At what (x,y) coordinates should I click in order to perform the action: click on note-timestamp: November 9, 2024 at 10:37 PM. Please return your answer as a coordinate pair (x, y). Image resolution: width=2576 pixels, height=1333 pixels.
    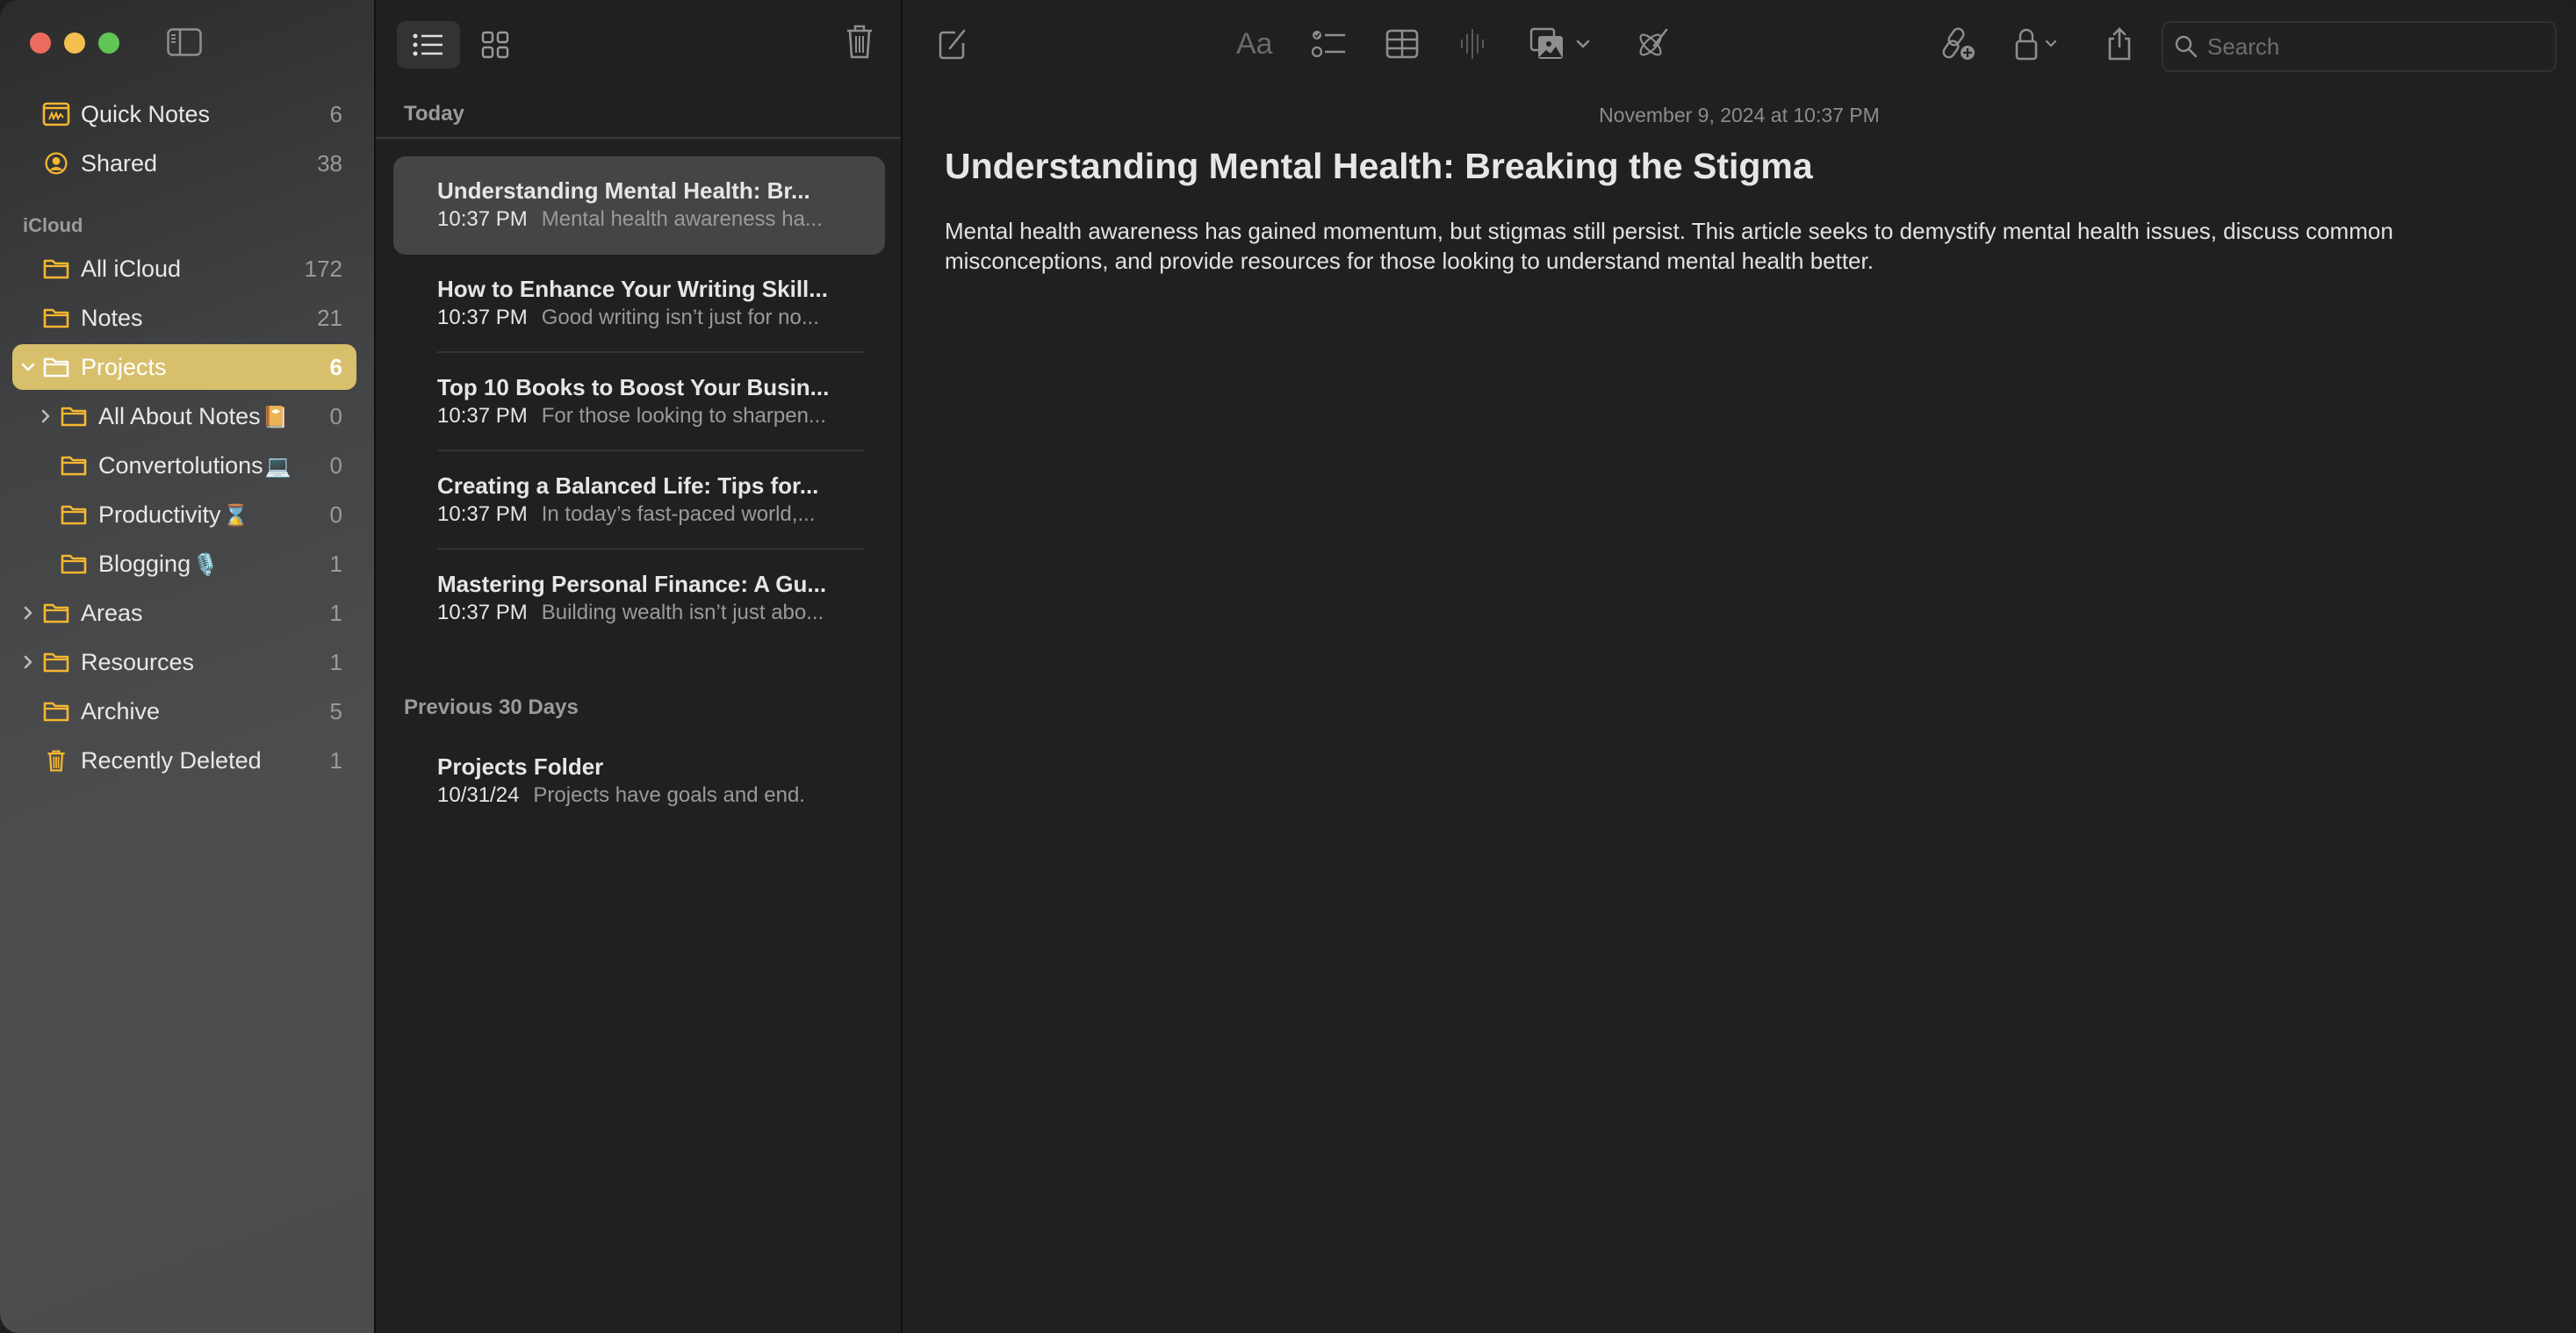
    Looking at the image, I should click on (1739, 115).